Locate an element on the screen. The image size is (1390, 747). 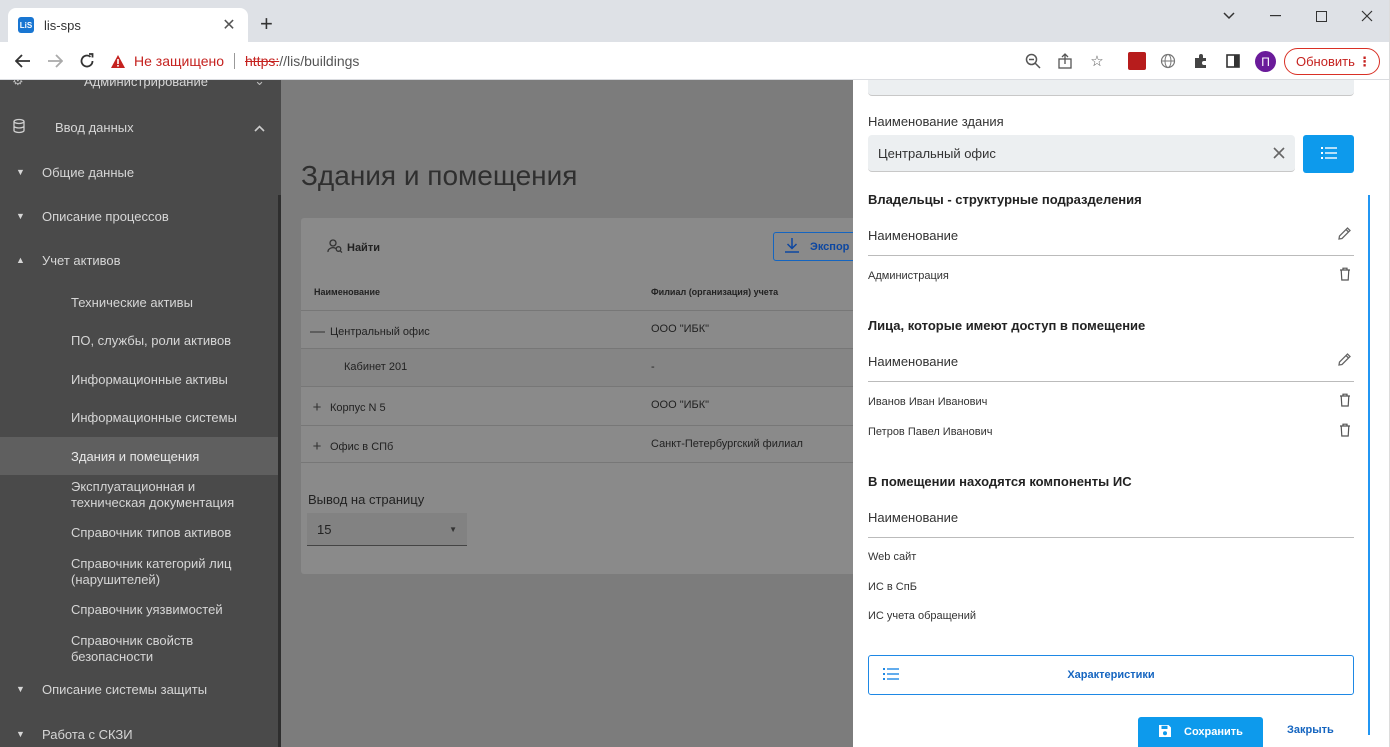
url-protocol: https: is located at coordinates (262, 61).